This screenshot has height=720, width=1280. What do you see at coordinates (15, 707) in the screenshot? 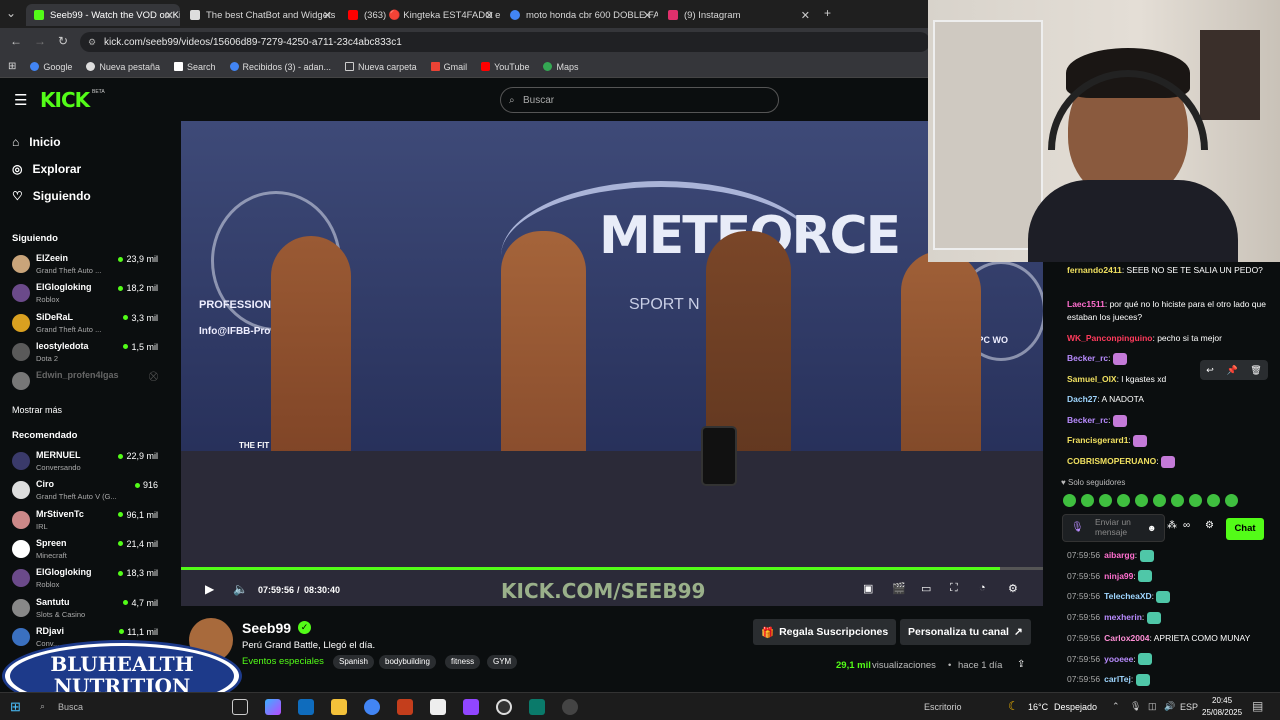
I see `windows-start-icon: ⊞` at bounding box center [15, 707].